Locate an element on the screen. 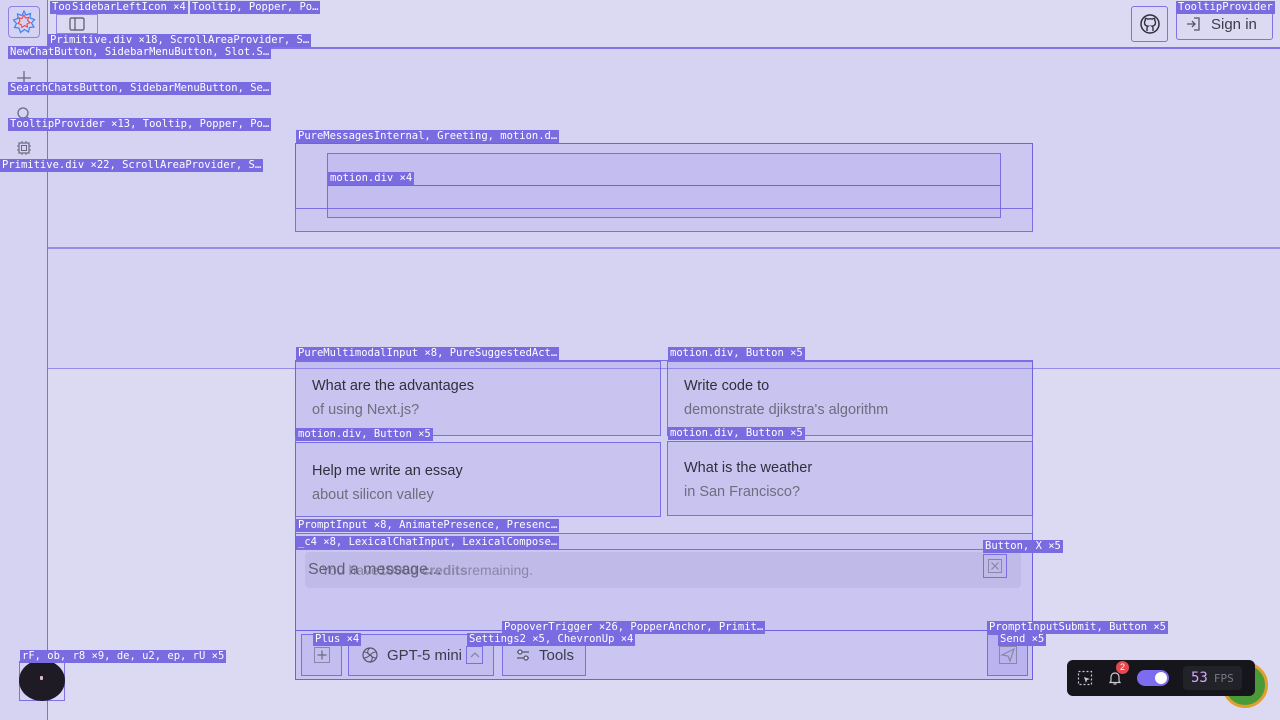 The width and height of the screenshot is (1280, 720). dismiss-credits-button is located at coordinates (995, 566).